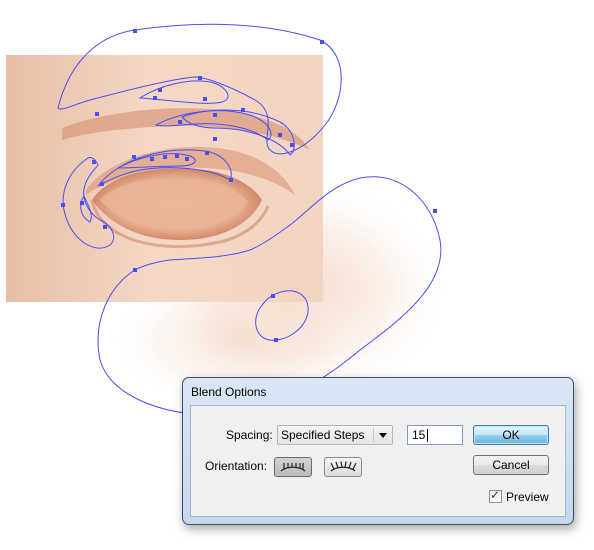  What do you see at coordinates (373, 435) in the screenshot?
I see `dropdown-separator` at bounding box center [373, 435].